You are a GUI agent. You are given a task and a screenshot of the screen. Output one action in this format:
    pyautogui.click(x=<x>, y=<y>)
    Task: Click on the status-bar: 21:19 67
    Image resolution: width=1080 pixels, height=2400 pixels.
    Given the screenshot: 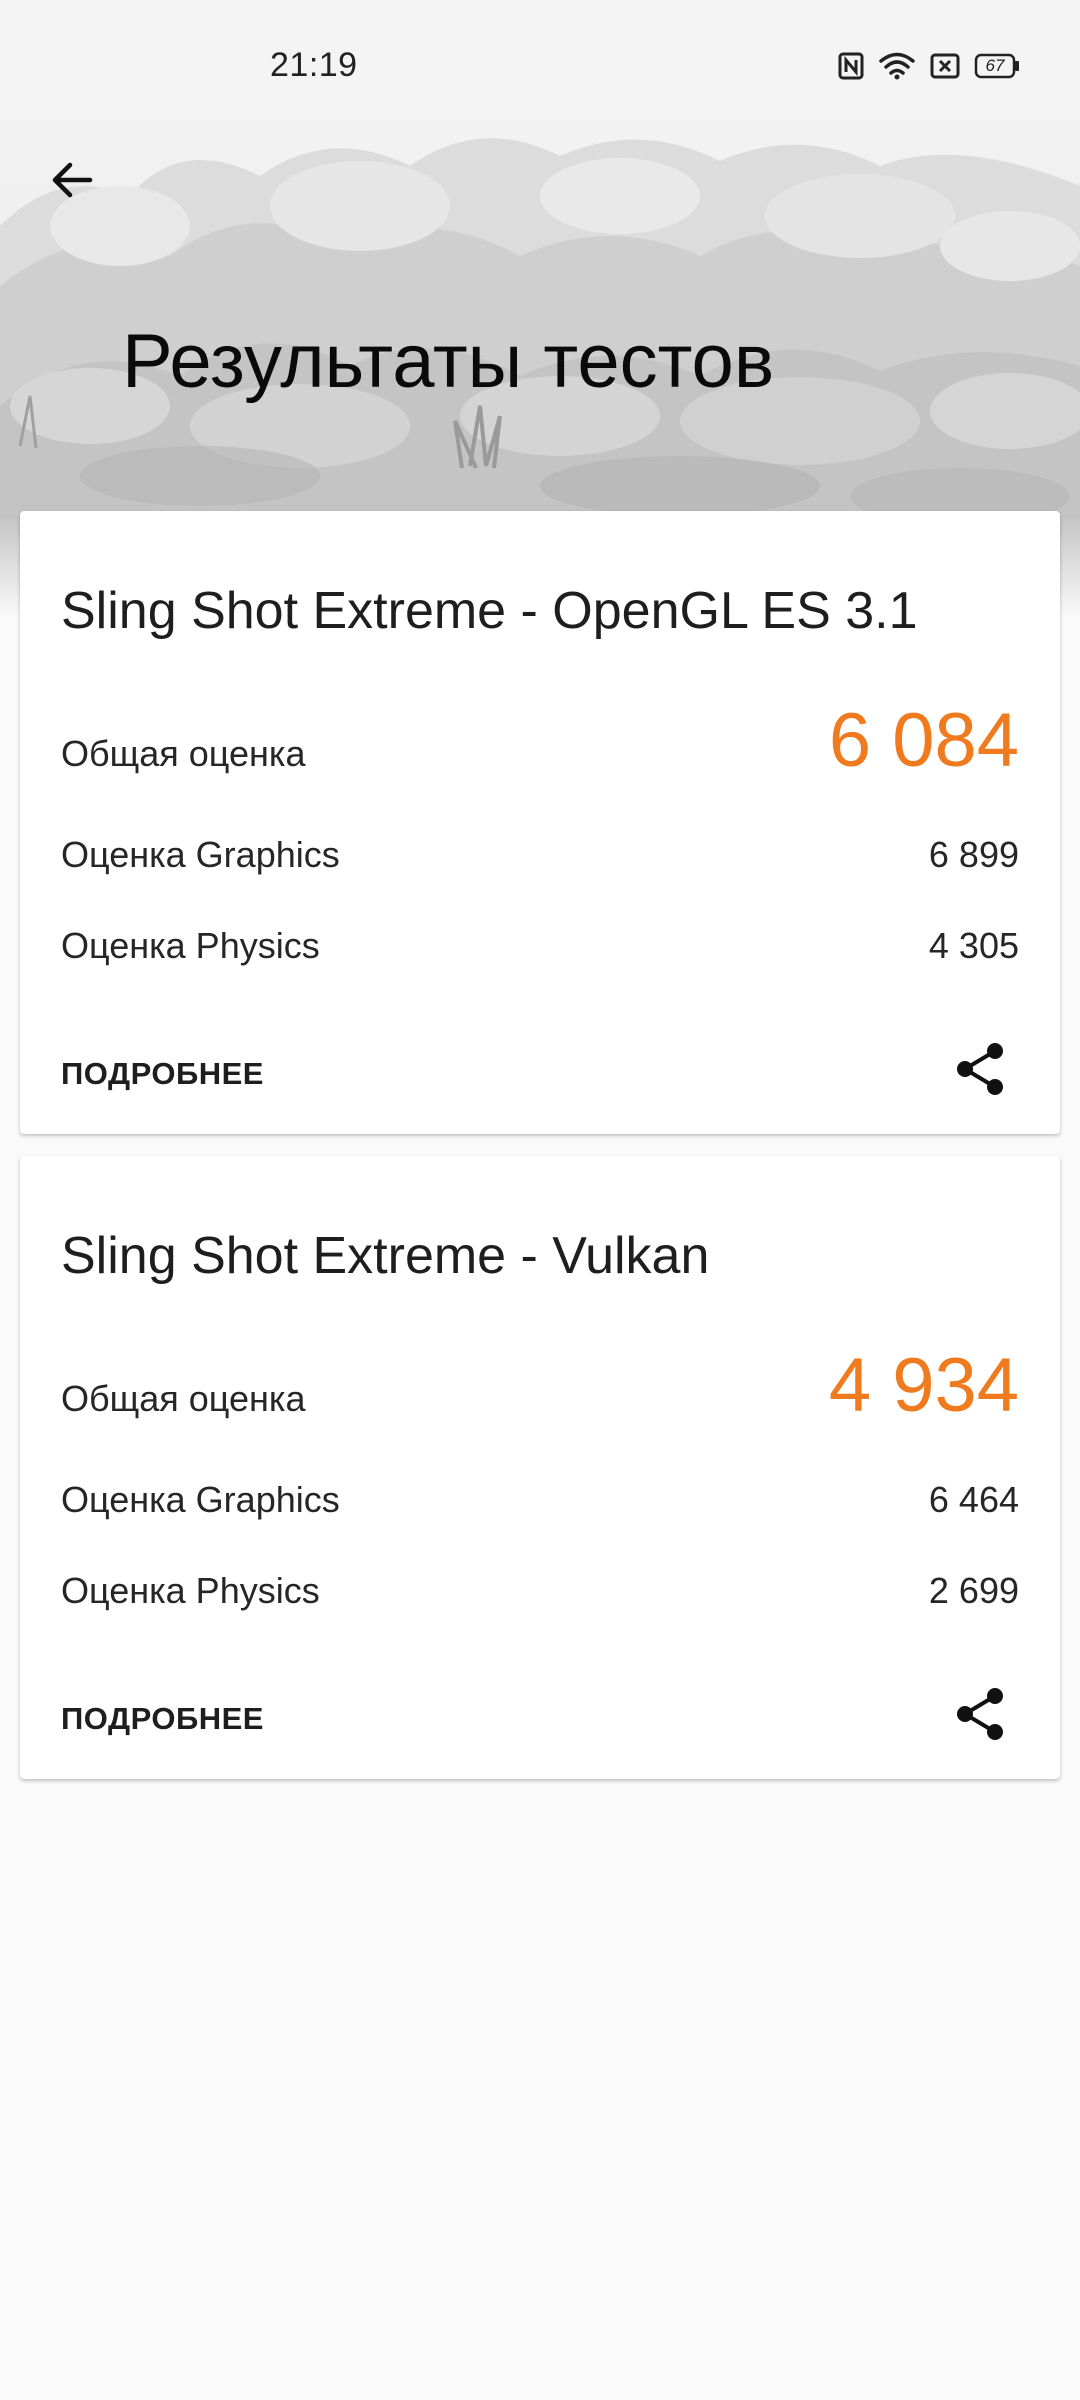 What is the action you would take?
    pyautogui.click(x=540, y=53)
    